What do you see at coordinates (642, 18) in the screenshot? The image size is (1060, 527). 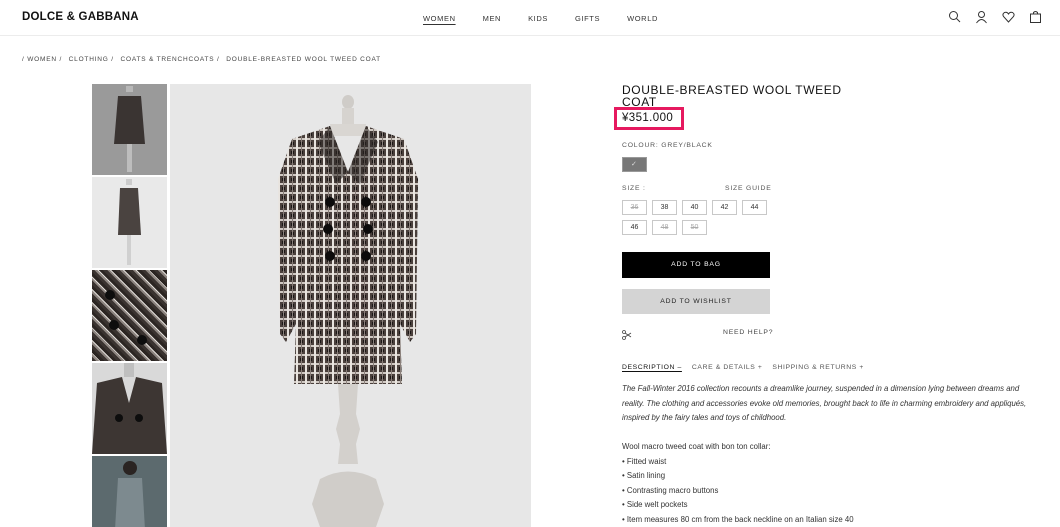 I see `nav-world: WORLD` at bounding box center [642, 18].